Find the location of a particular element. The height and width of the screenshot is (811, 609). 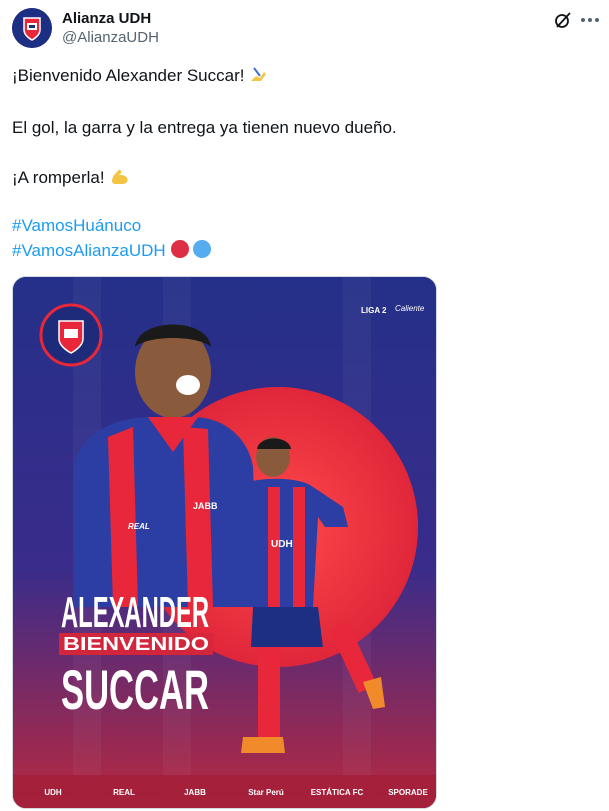

poster-welcome: BIENVENIDO is located at coordinates (136, 644).